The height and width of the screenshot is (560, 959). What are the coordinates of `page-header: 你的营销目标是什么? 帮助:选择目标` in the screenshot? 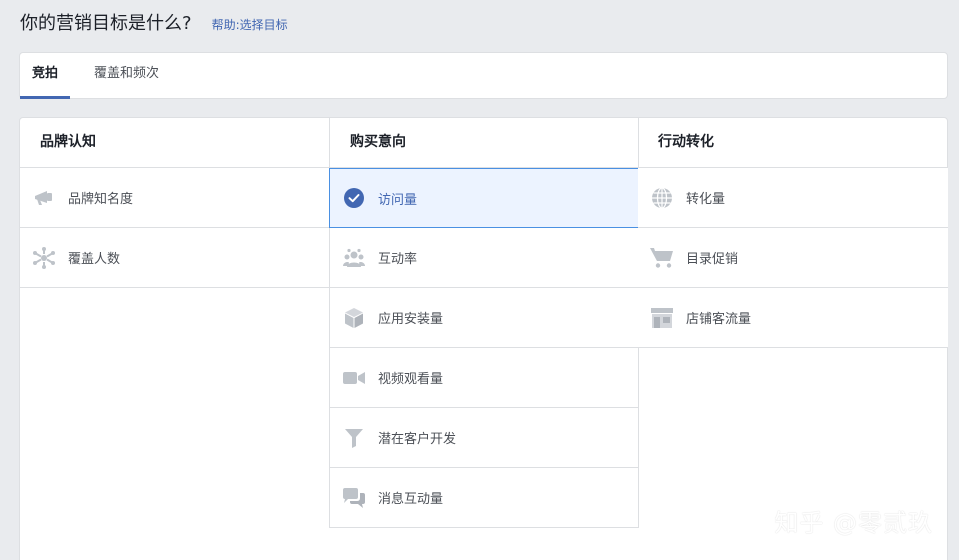 It's located at (154, 22).